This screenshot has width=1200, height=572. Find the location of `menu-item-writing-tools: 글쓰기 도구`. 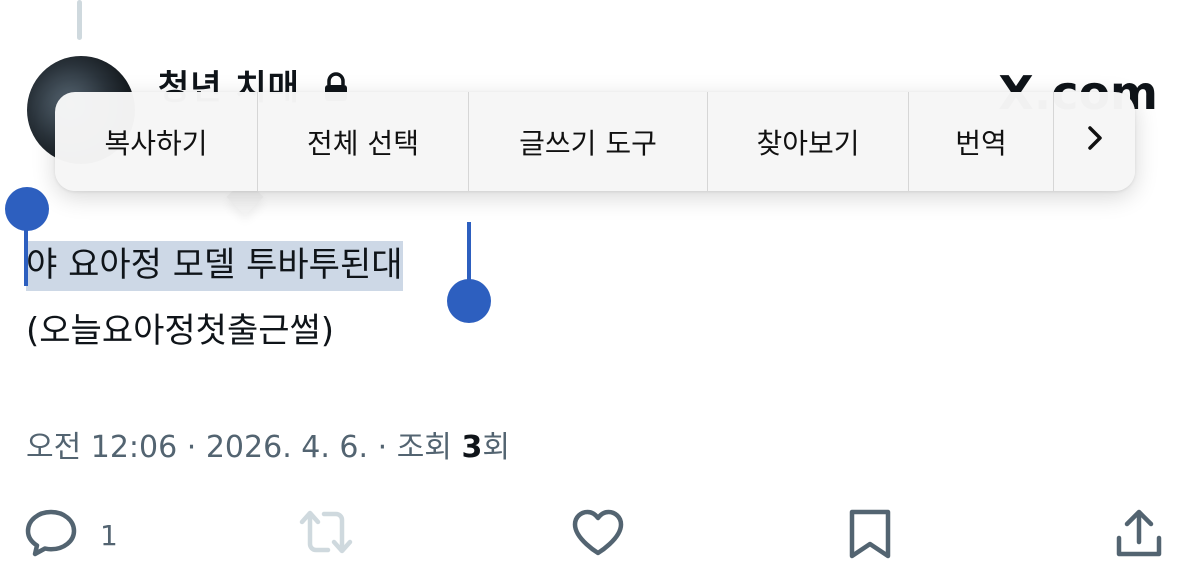

menu-item-writing-tools: 글쓰기 도구 is located at coordinates (588, 141).